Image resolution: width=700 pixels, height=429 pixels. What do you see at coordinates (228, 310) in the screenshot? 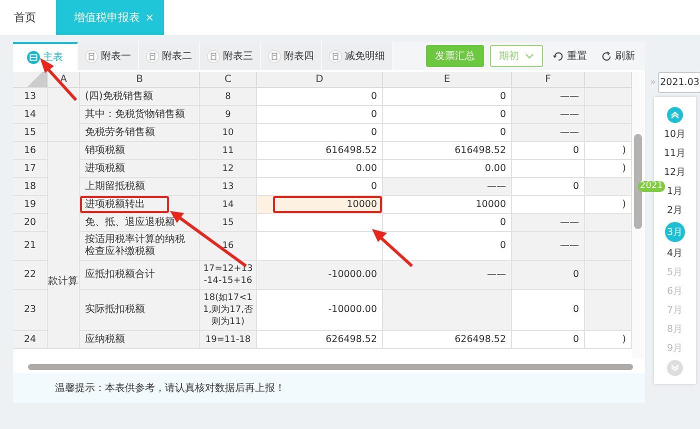
I see `line-number-cell: 18(如17<11,则为17,否则为11)` at bounding box center [228, 310].